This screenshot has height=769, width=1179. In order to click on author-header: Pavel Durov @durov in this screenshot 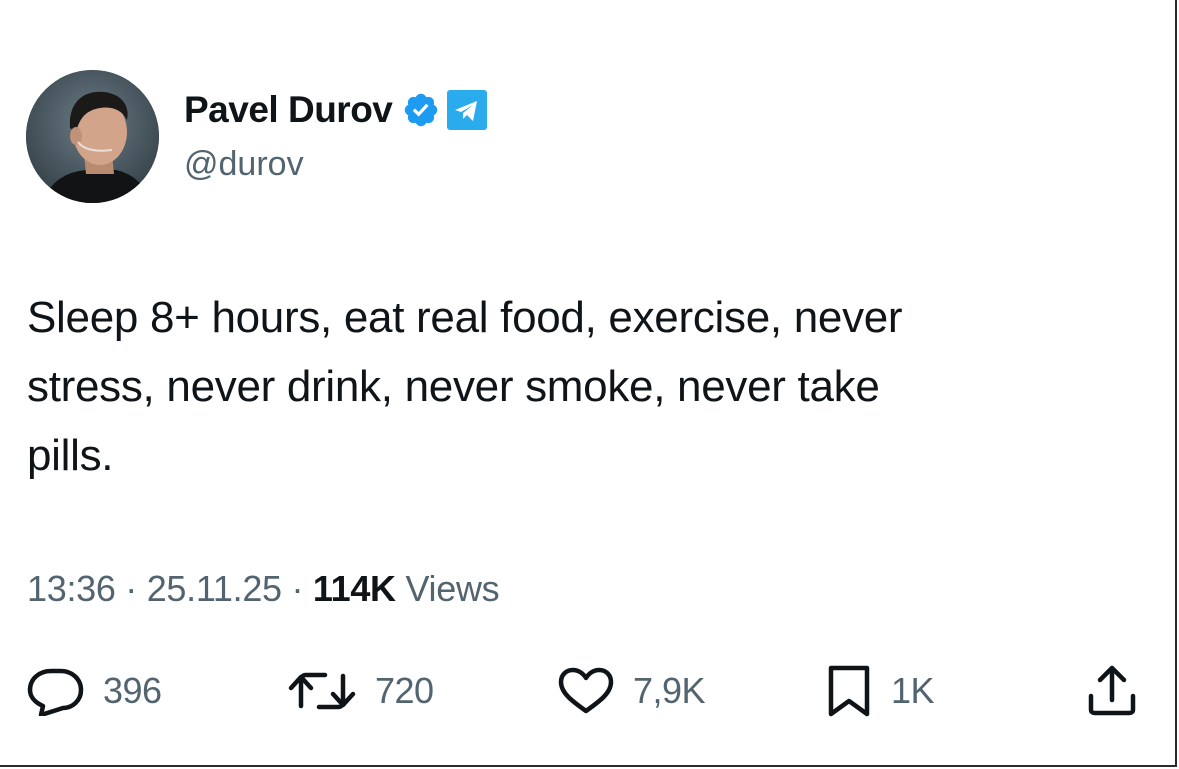, I will do `click(336, 135)`.